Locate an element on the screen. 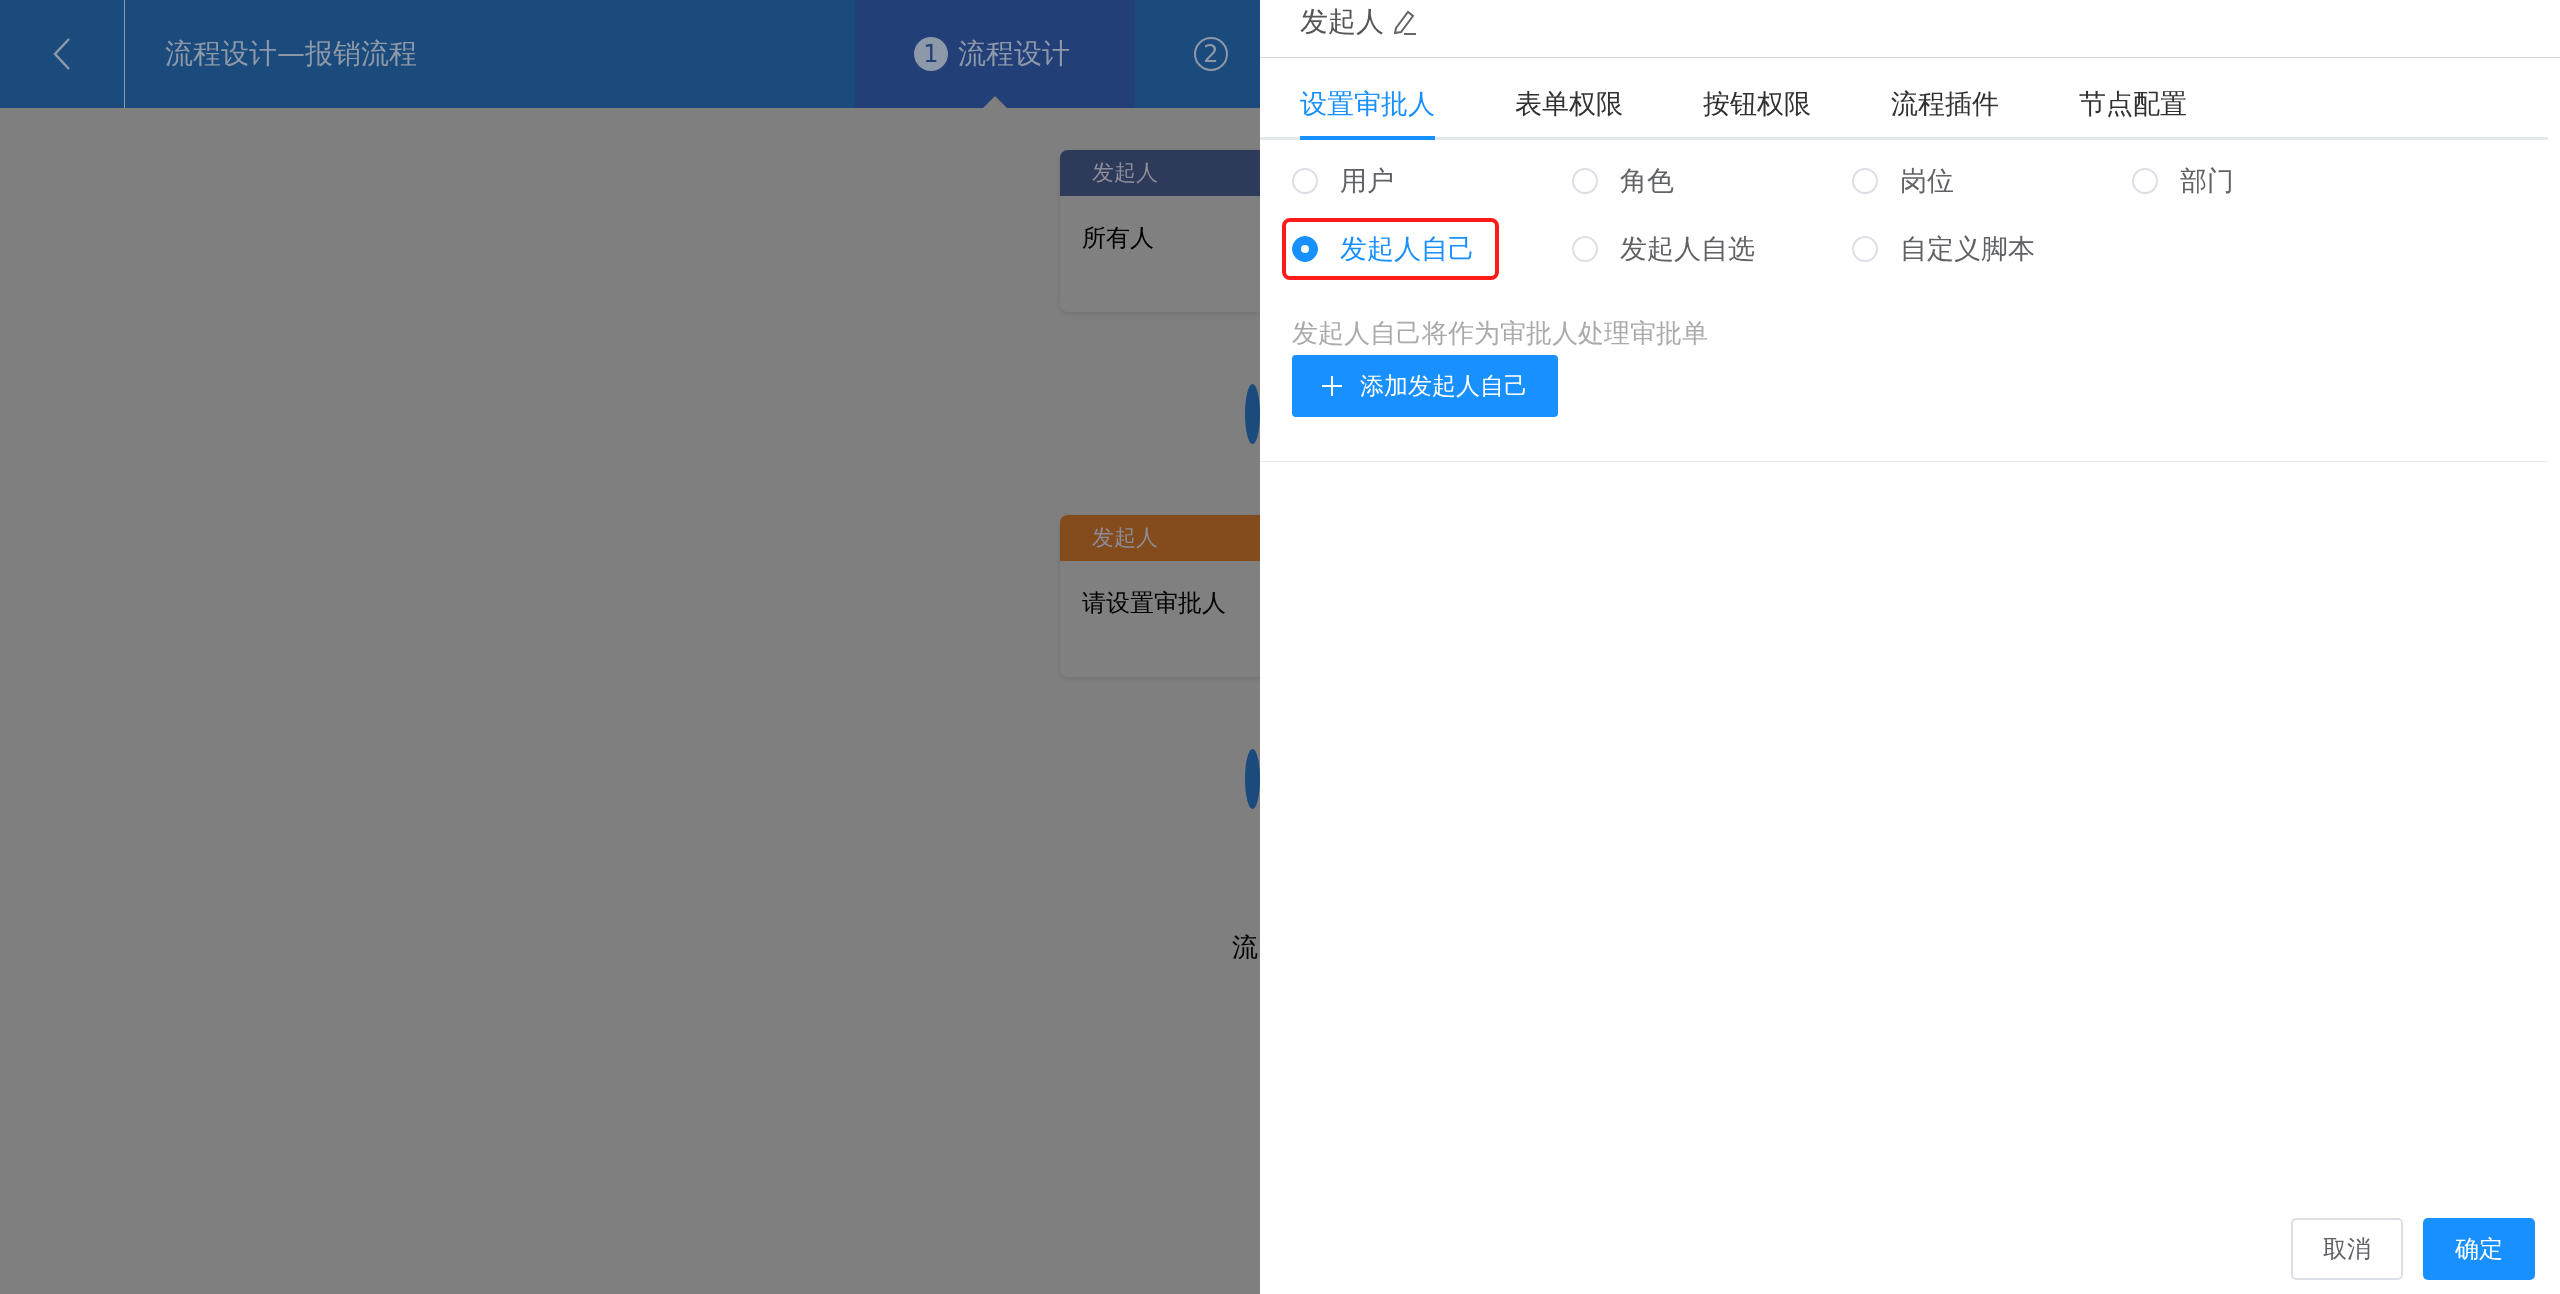 The width and height of the screenshot is (2560, 1294). hint-text: 发起人自己将作为审批人处理审批单 is located at coordinates (1500, 333).